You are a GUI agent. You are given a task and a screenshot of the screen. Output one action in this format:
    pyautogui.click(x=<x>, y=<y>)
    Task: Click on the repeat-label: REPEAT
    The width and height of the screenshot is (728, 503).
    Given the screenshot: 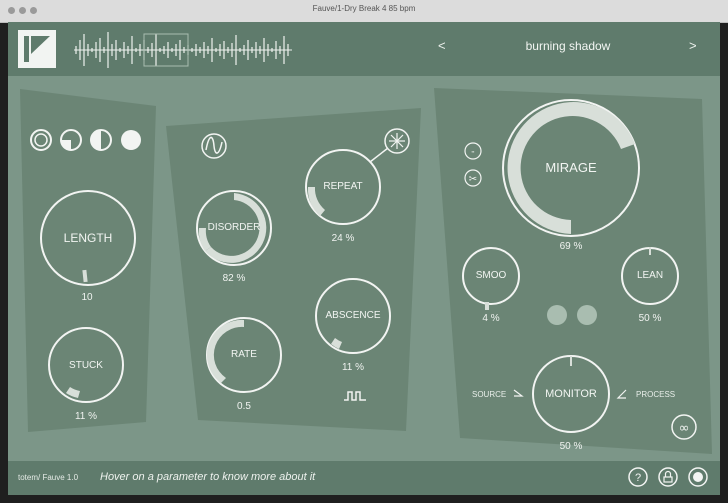 What is the action you would take?
    pyautogui.click(x=343, y=186)
    